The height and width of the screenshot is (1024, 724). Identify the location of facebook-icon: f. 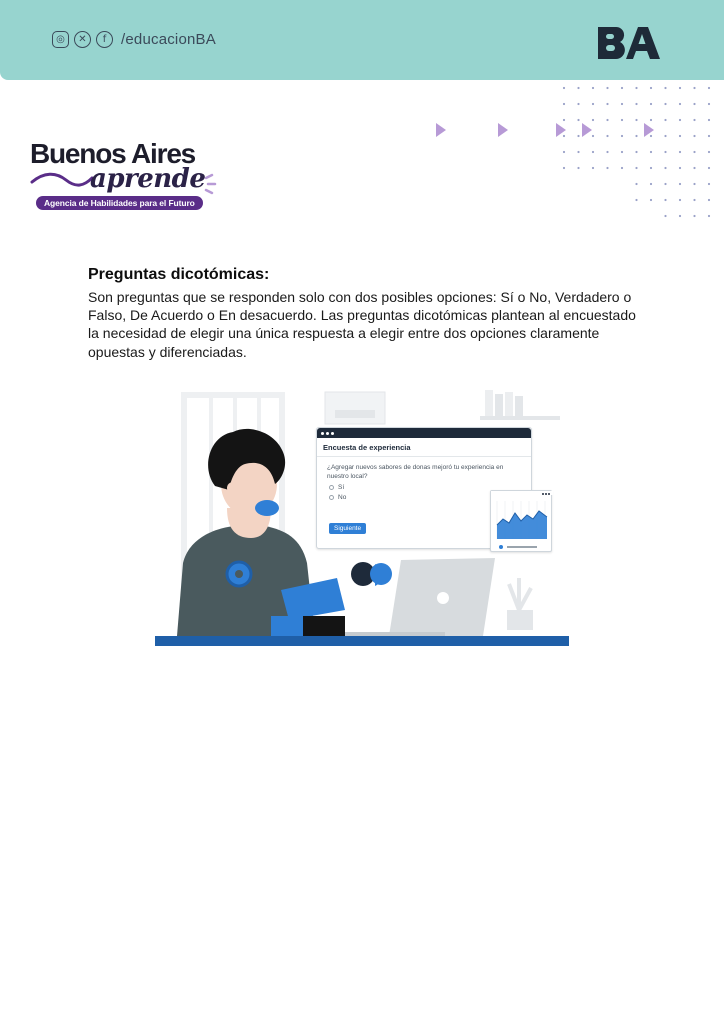
(104, 39).